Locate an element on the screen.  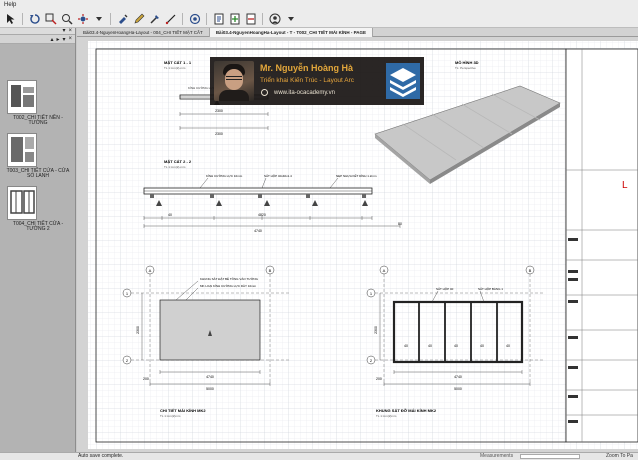
collapse-icon: ▴ is located at coordinates (51, 39).